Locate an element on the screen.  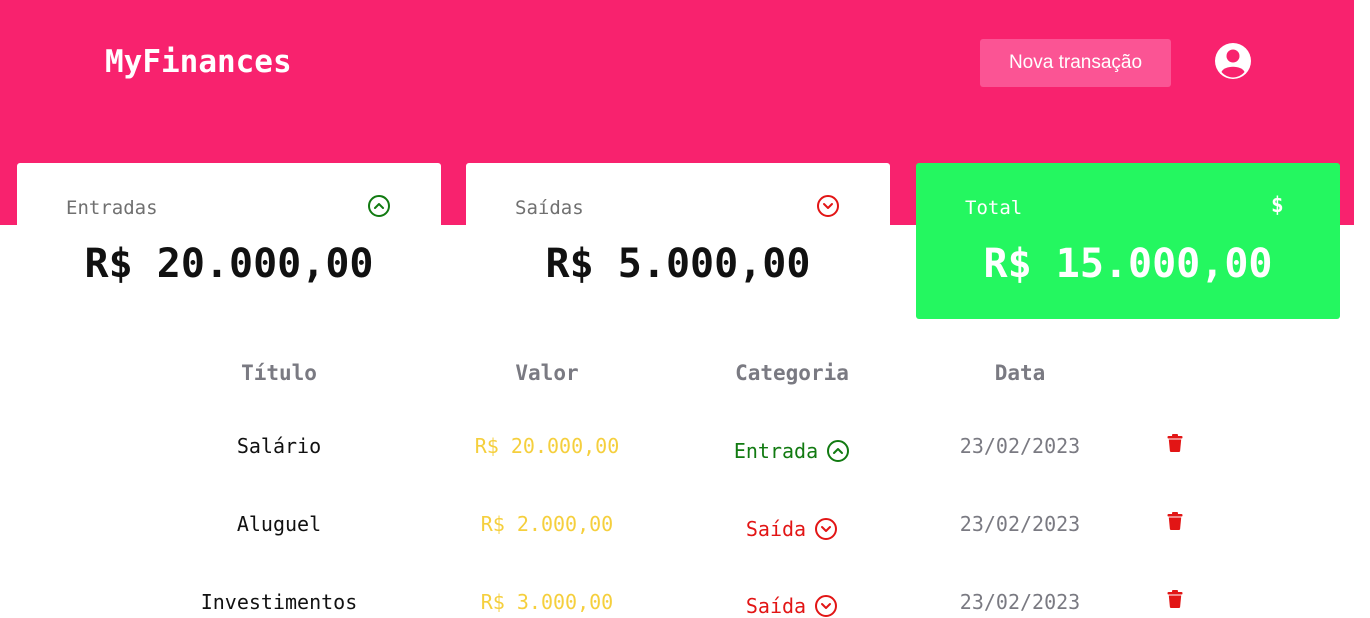
total-label: Total is located at coordinates (994, 208).